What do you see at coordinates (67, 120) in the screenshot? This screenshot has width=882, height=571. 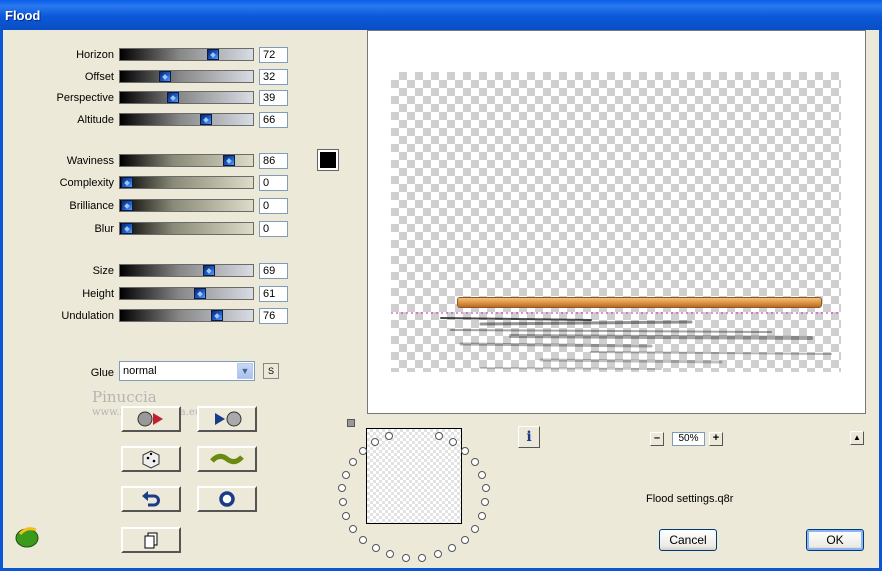 I see `altitude-row: Altitude` at bounding box center [67, 120].